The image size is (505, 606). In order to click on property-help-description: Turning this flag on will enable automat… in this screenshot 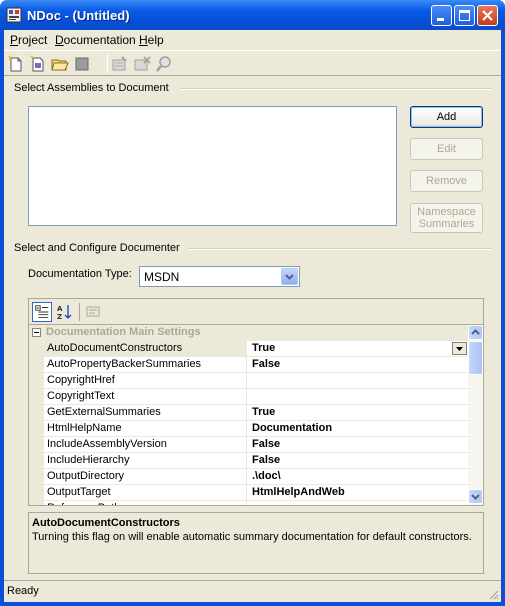, I will do `click(252, 537)`.